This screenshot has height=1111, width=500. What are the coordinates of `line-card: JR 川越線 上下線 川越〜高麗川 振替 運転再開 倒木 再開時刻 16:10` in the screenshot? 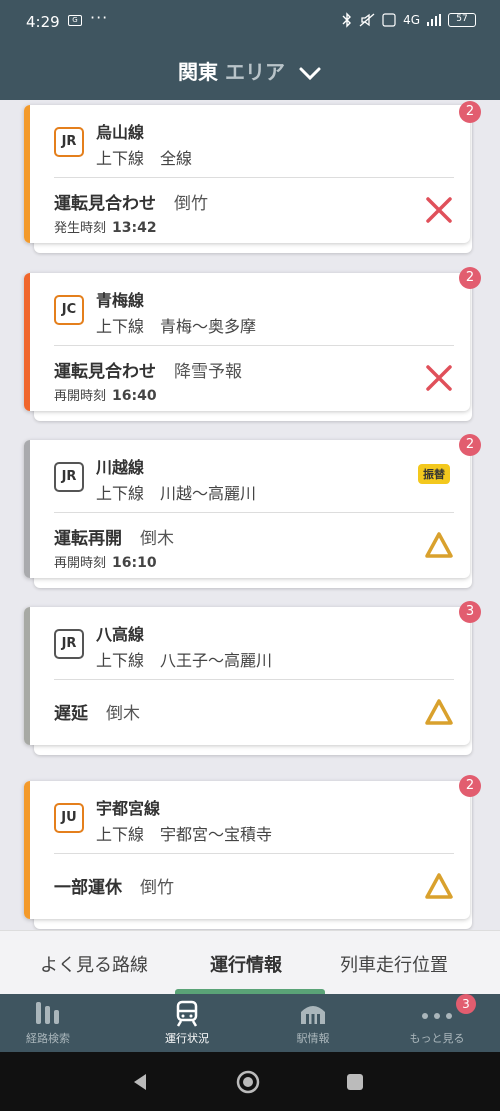 It's located at (250, 515).